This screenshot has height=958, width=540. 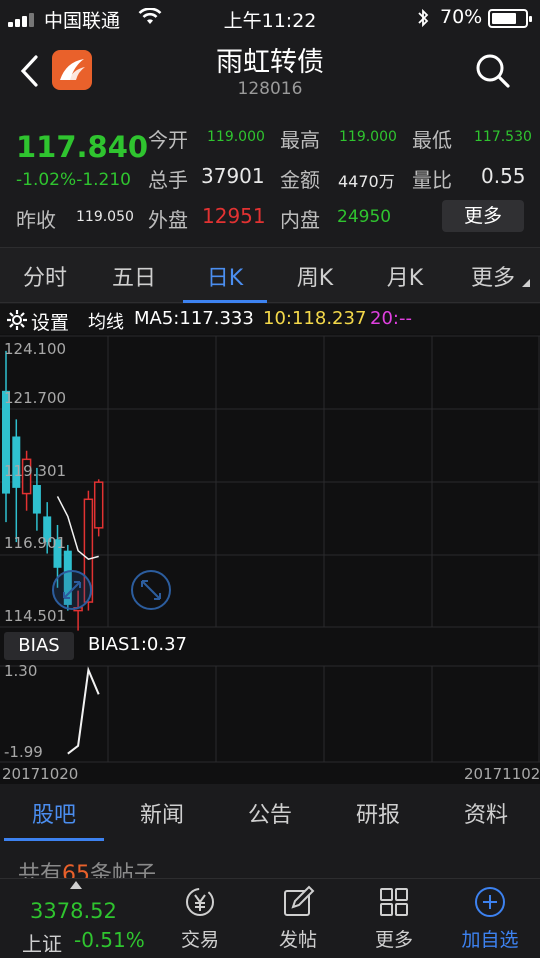 What do you see at coordinates (270, 860) in the screenshot?
I see `posts-header: 共有65条帖子` at bounding box center [270, 860].